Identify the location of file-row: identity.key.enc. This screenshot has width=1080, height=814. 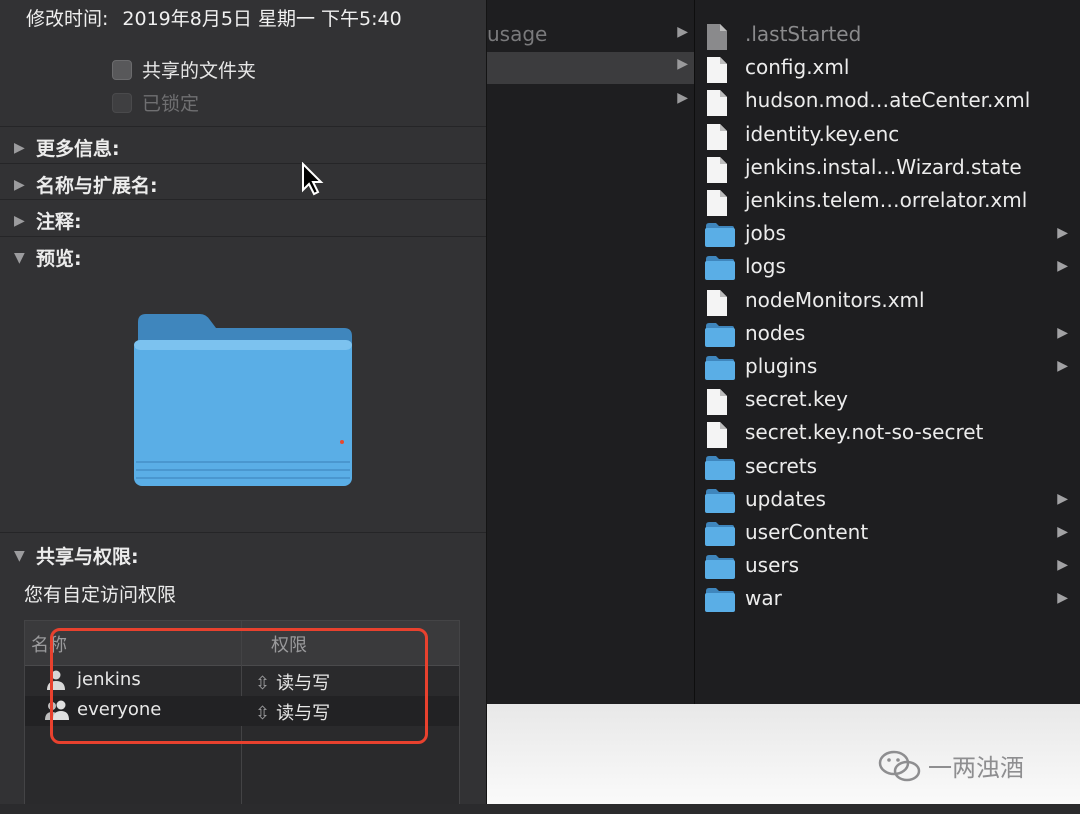
(887, 136).